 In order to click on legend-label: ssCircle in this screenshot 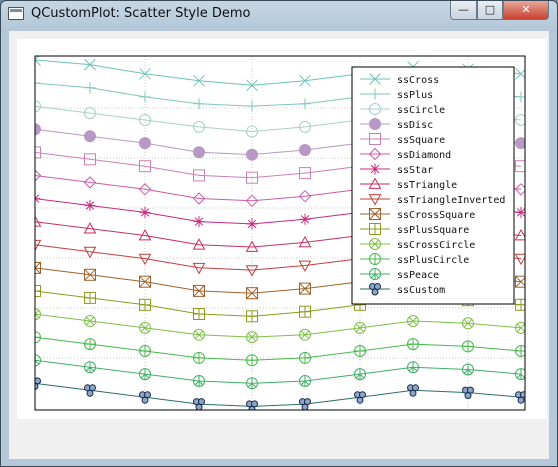, I will do `click(421, 110)`.